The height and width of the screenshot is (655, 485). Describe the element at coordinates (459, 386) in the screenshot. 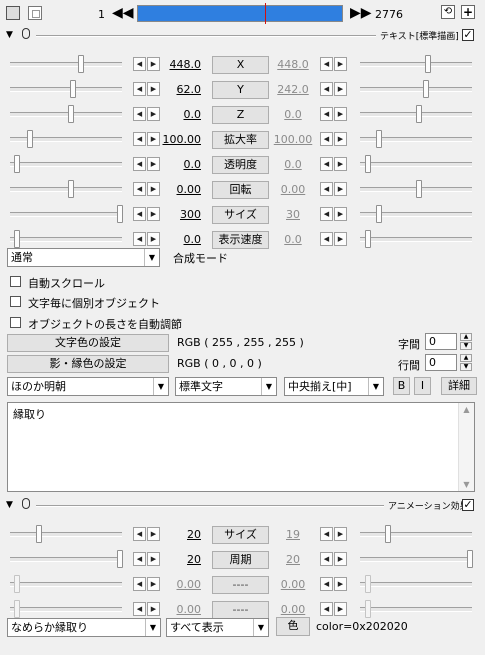

I see `detail-button: 詳細` at that location.